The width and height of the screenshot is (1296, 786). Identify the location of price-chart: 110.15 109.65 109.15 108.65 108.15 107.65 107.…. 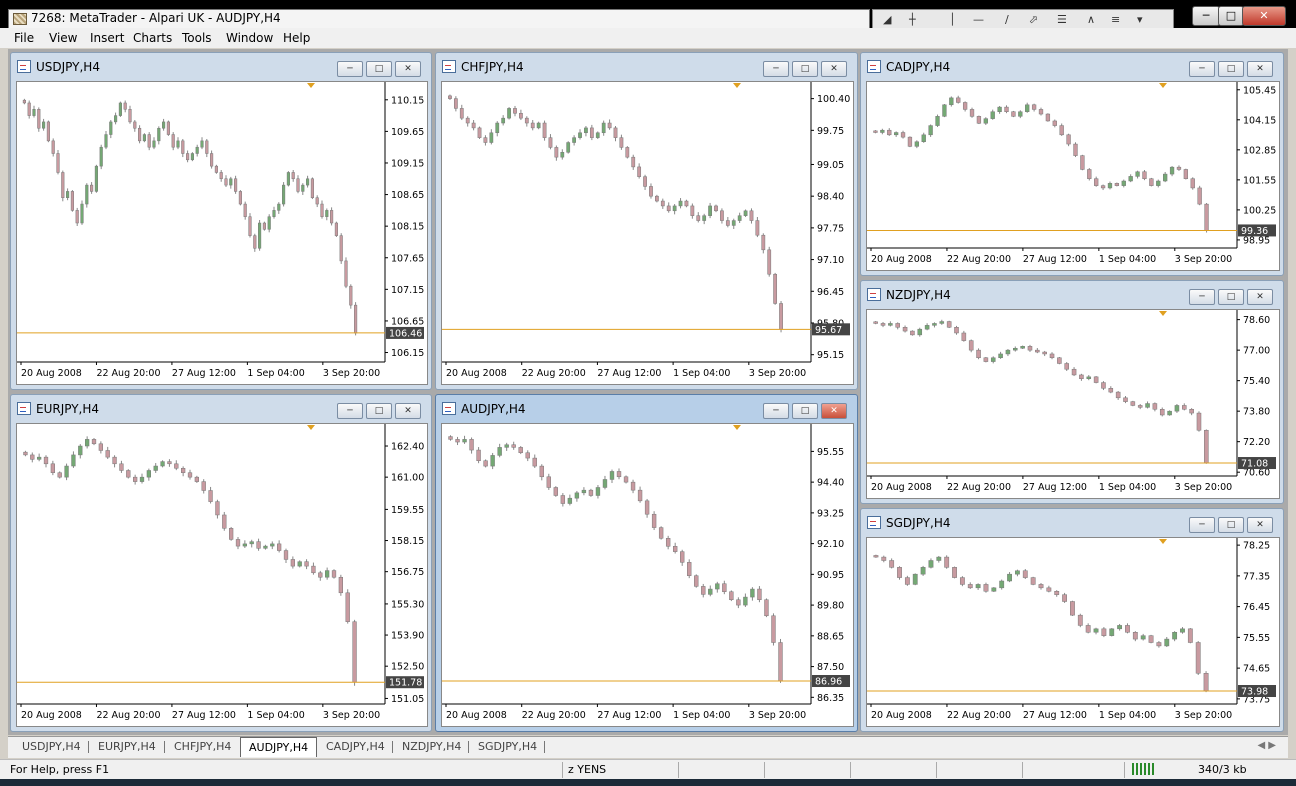
(222, 233).